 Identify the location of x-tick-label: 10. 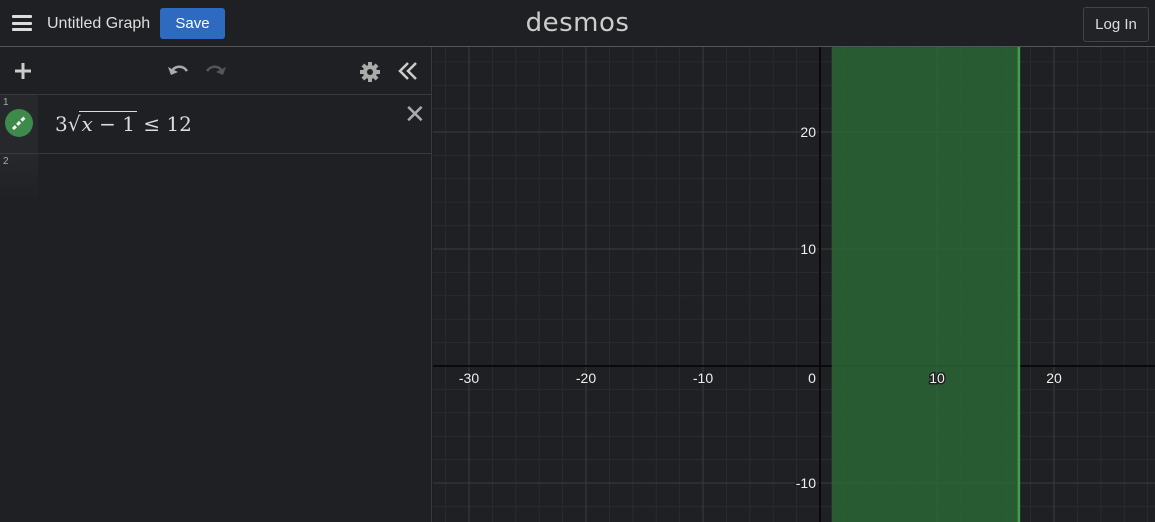
(937, 378).